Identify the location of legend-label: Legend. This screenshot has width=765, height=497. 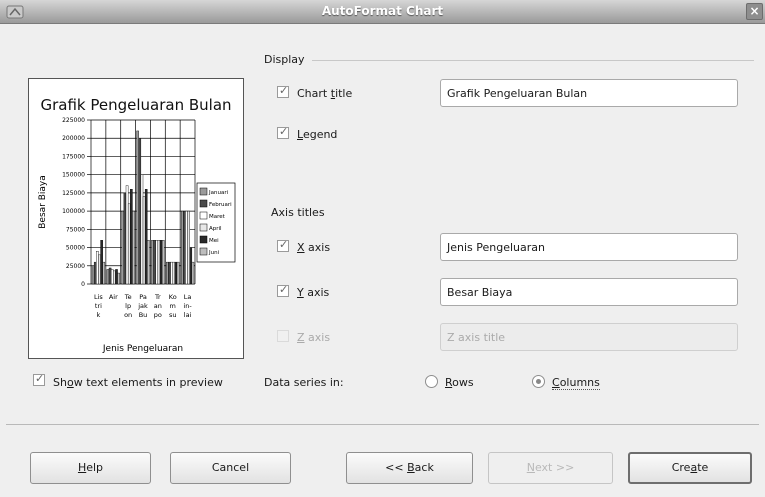
(317, 134).